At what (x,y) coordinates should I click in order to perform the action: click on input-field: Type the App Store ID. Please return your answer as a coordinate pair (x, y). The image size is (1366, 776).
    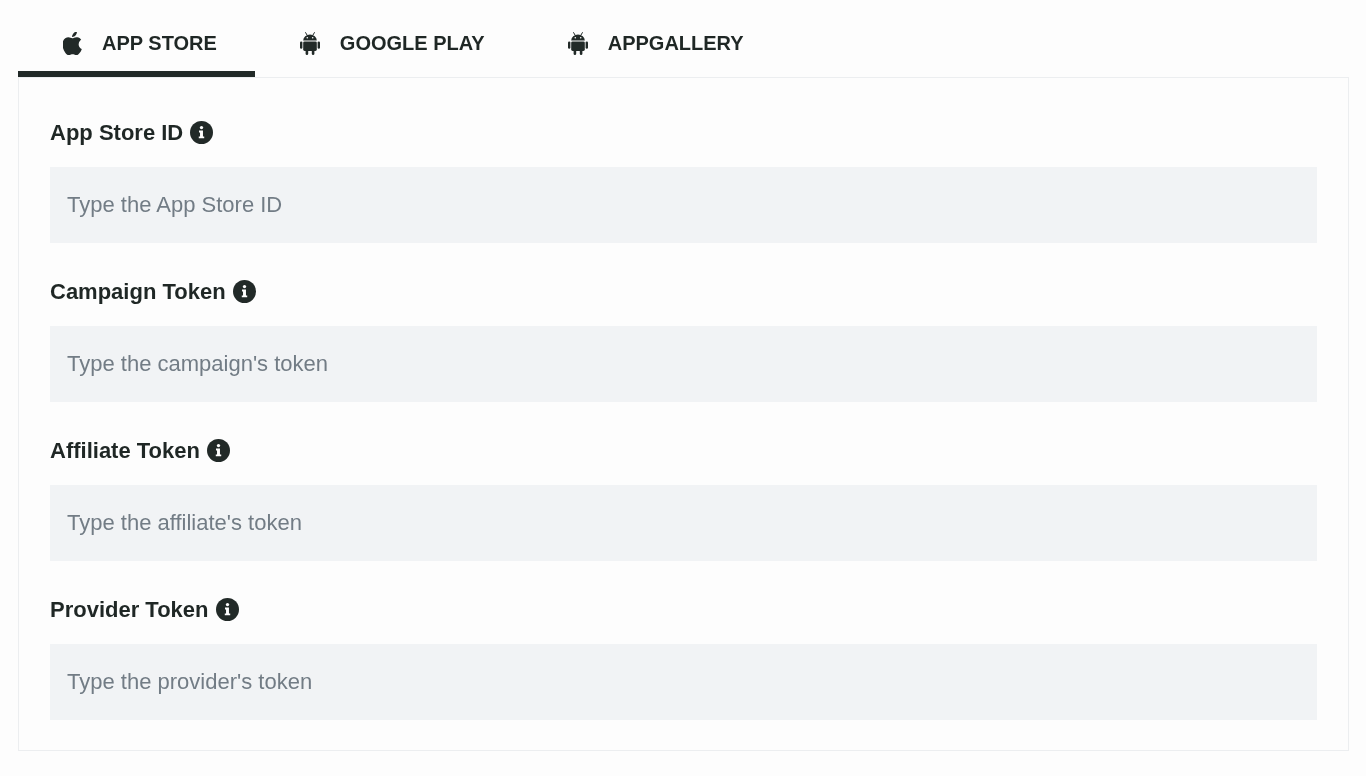
    Looking at the image, I should click on (683, 205).